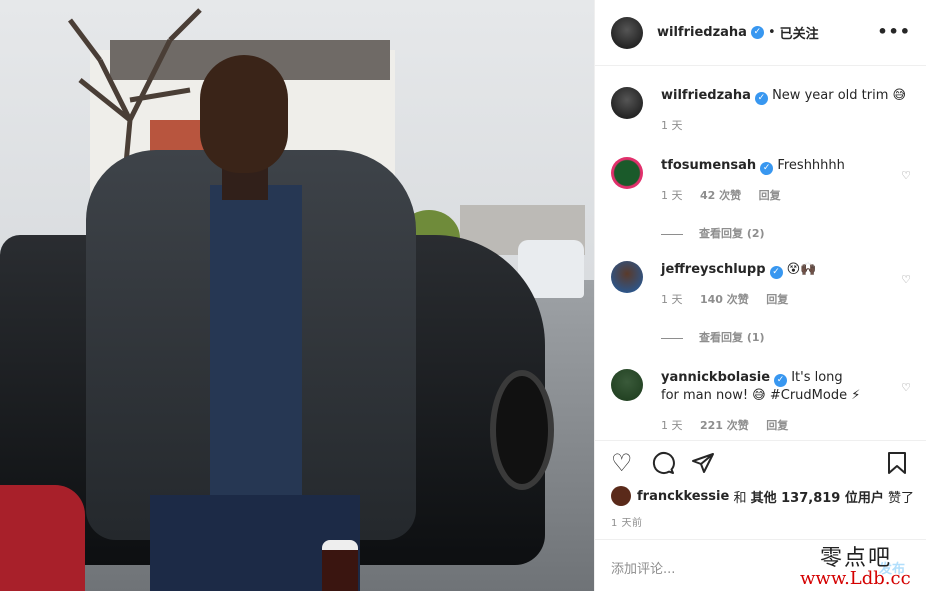 This screenshot has height=591, width=926. What do you see at coordinates (740, 498) in the screenshot?
I see `likes-and: 和` at bounding box center [740, 498].